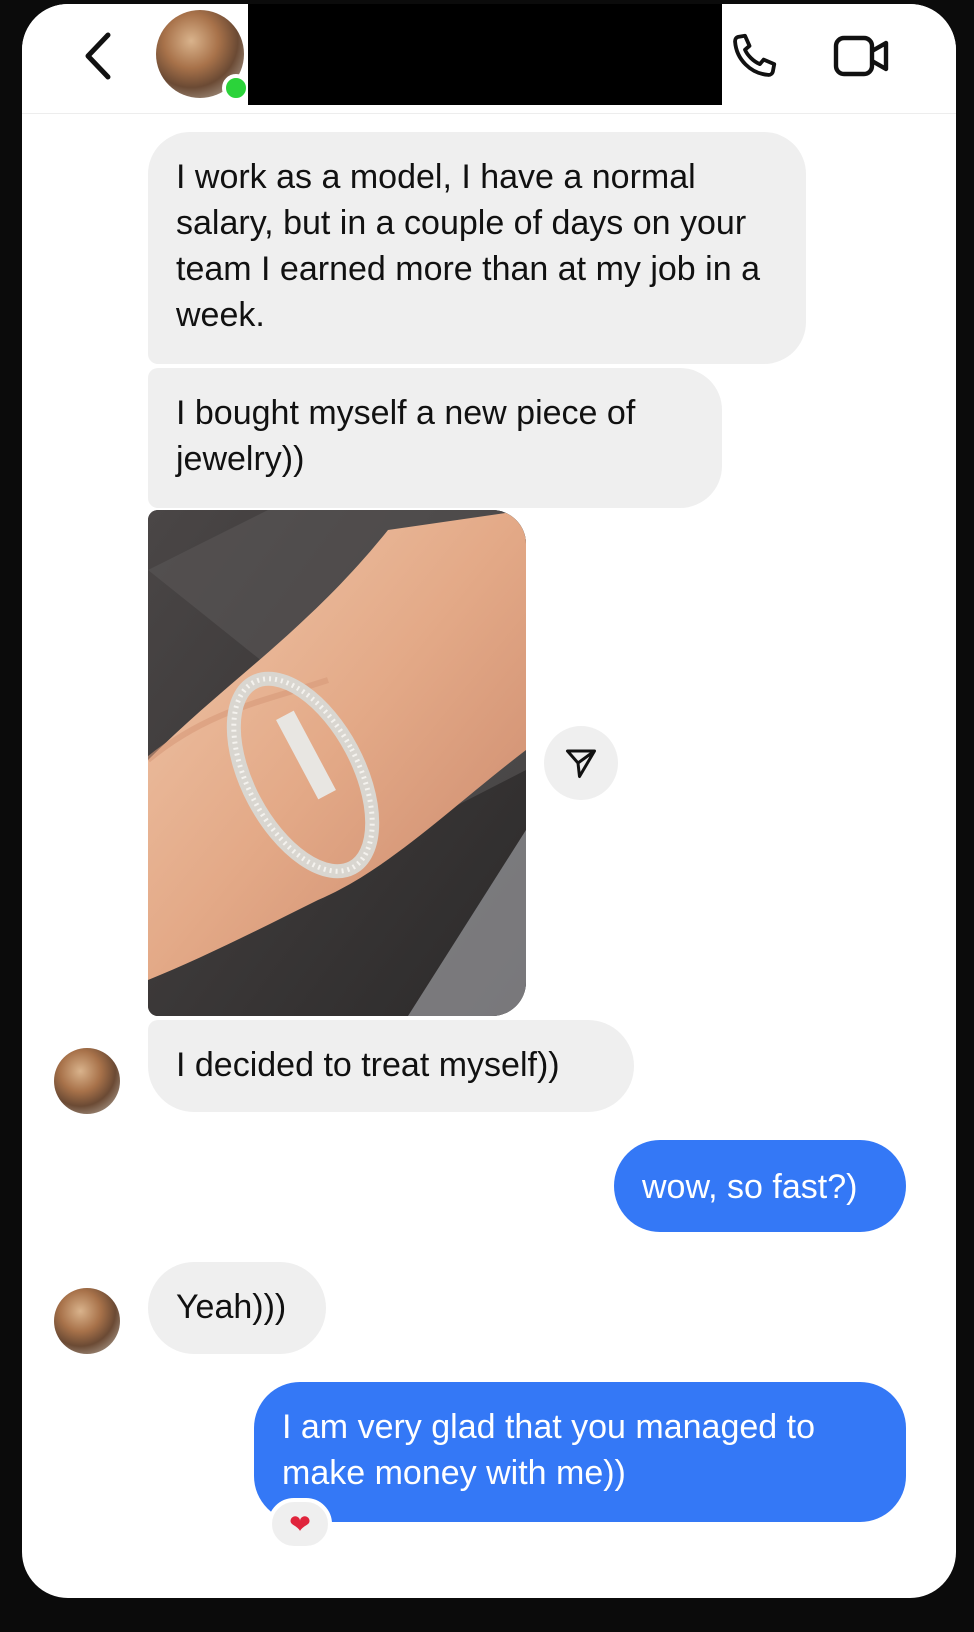 The height and width of the screenshot is (1632, 974). What do you see at coordinates (435, 438) in the screenshot?
I see `message-bubble-incoming: I bought myself a new piece of jewelry))` at bounding box center [435, 438].